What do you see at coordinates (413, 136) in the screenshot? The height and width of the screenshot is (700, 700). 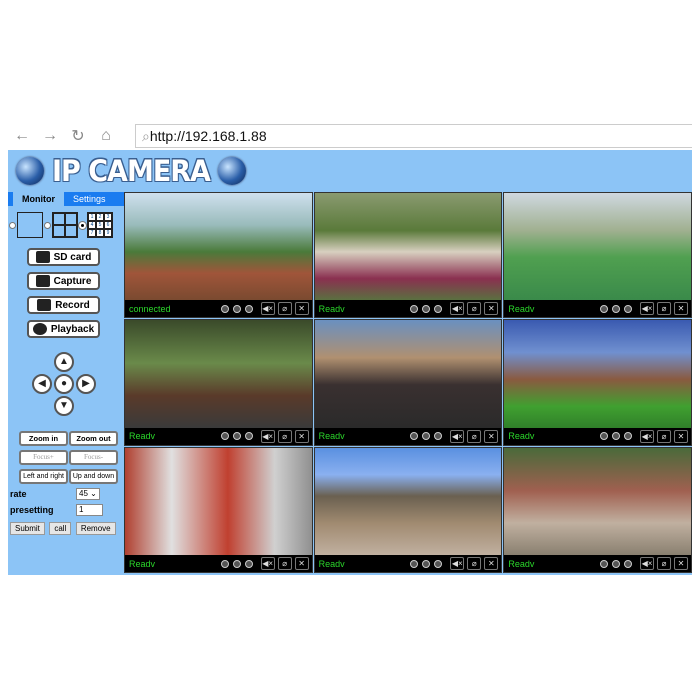 I see `address-bar: ⌕http://192.168.1.88` at bounding box center [413, 136].